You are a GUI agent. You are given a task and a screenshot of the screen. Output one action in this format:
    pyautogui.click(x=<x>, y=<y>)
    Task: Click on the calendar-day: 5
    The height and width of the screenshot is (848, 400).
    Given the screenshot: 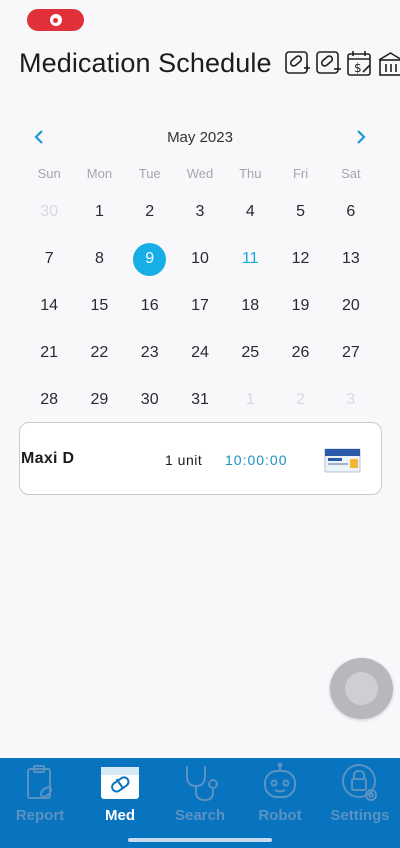 What is the action you would take?
    pyautogui.click(x=300, y=212)
    